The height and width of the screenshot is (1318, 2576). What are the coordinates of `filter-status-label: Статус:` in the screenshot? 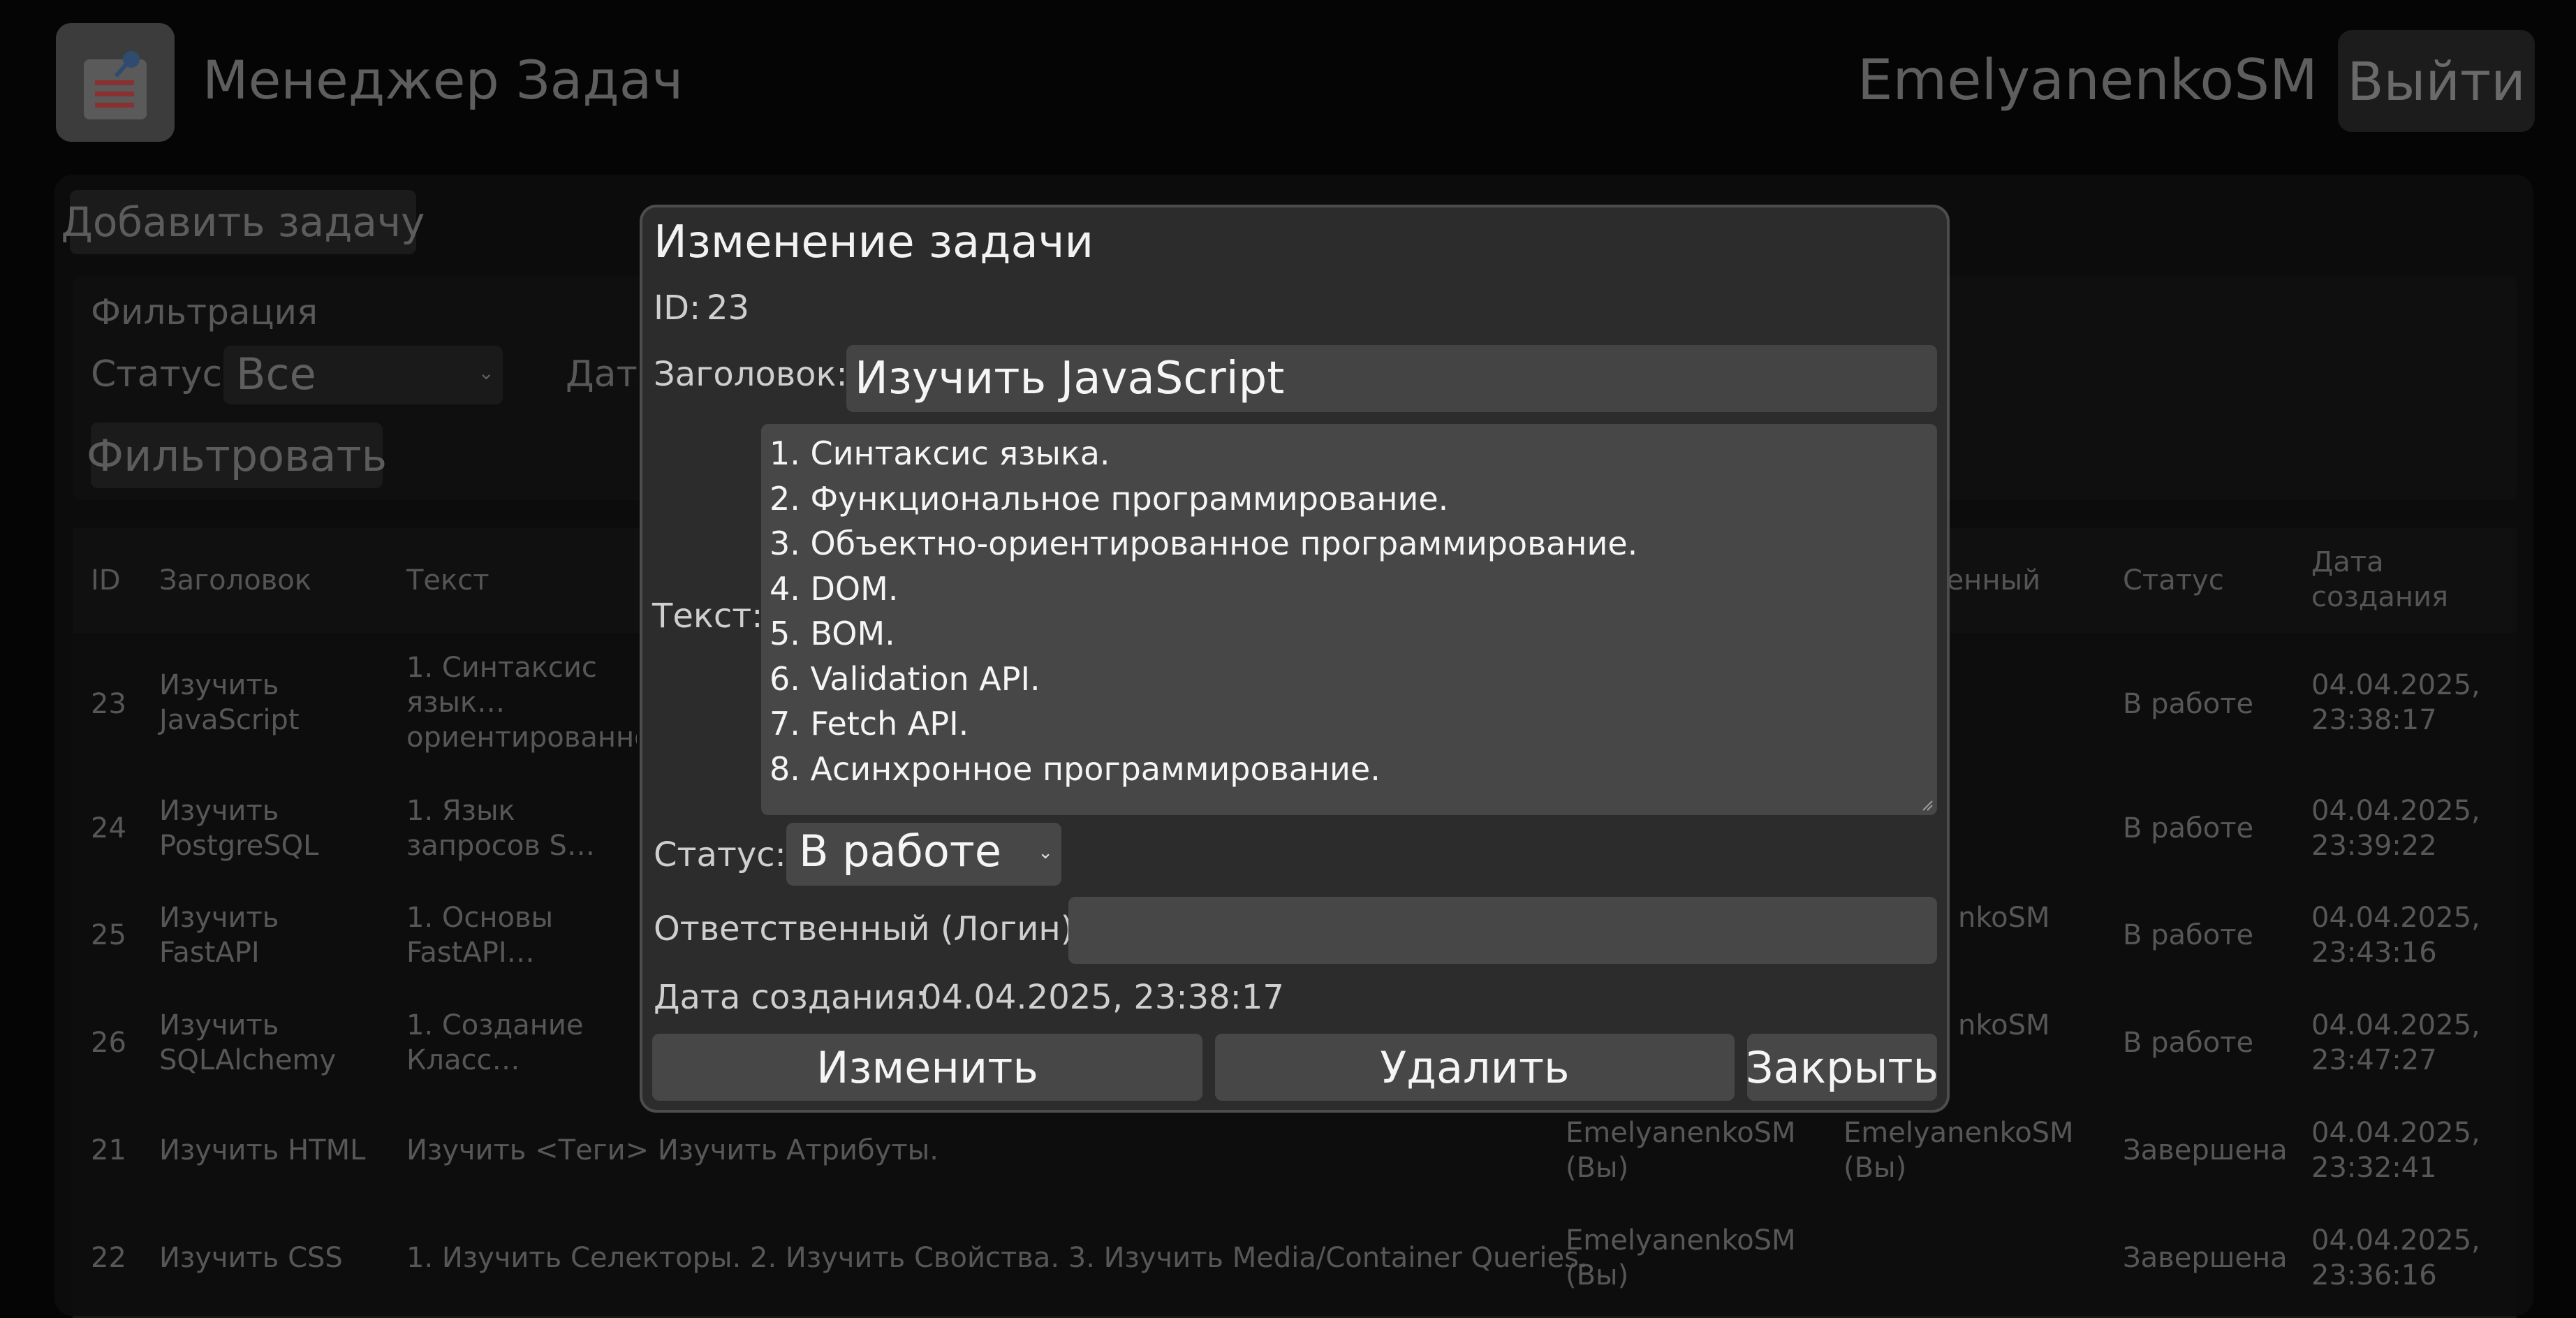 It's located at (163, 374).